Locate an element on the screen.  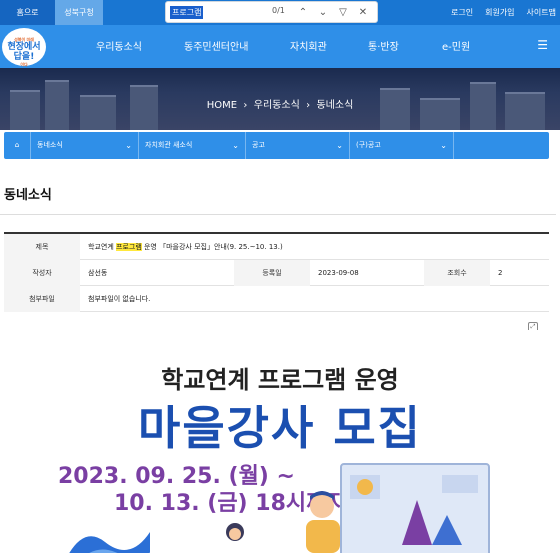
close-icon: ✕ is located at coordinates (363, 12).